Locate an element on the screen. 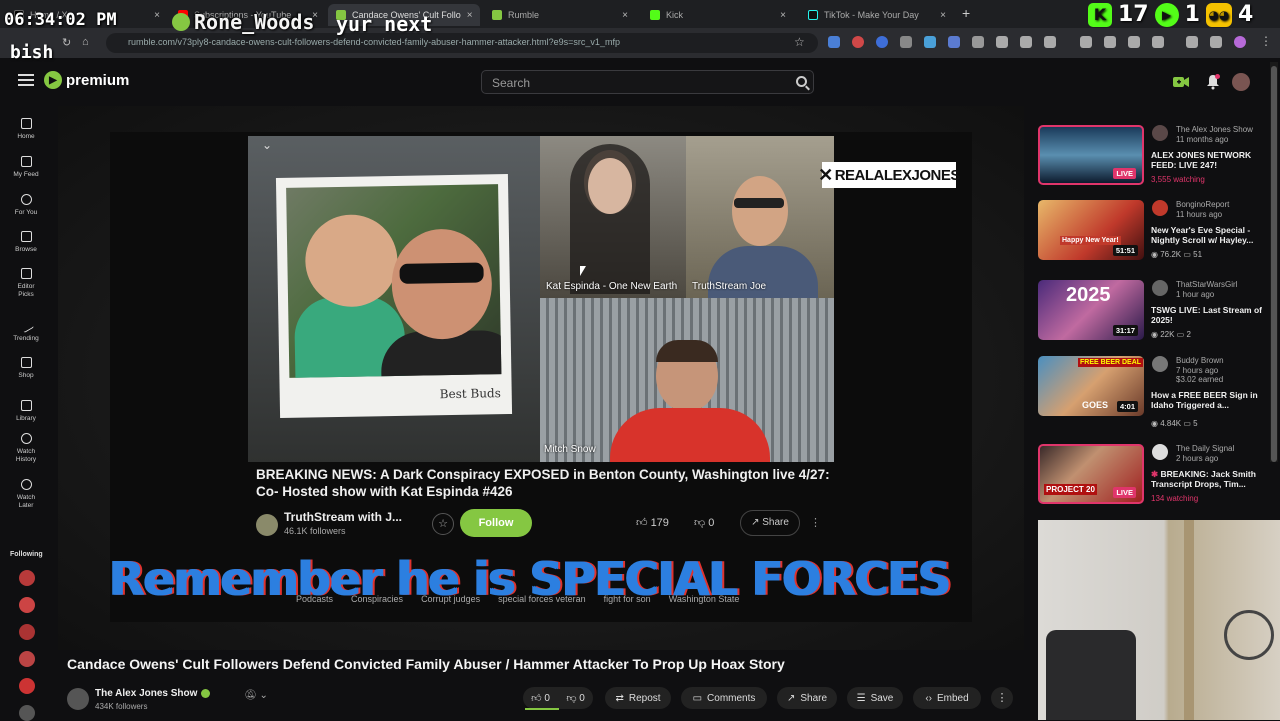 Image resolution: width=1280 pixels, height=721 pixels. save-button: ☰ Save is located at coordinates (875, 698).